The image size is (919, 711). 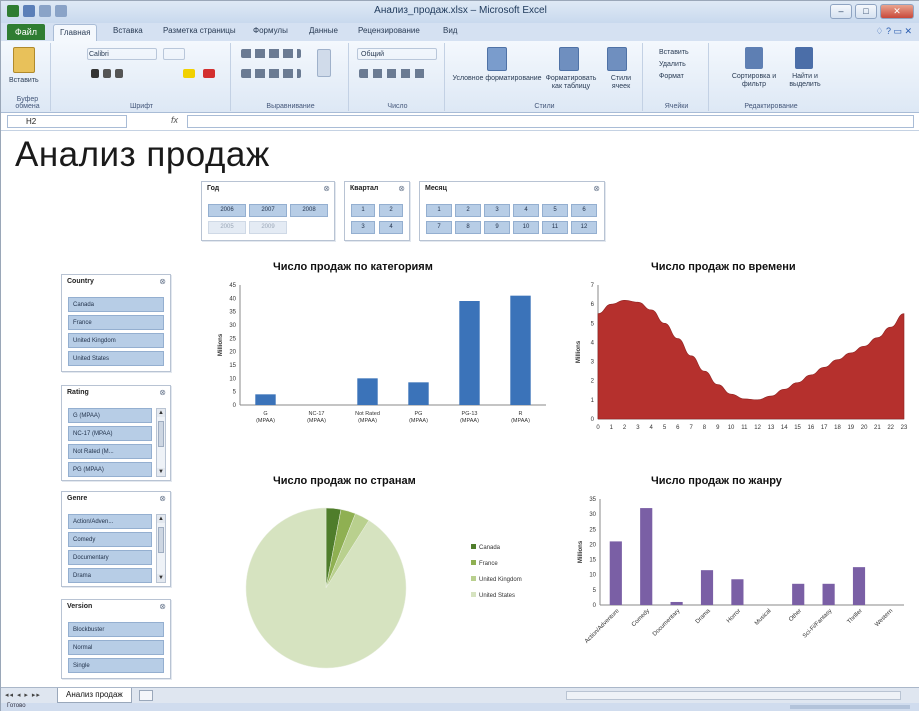 What do you see at coordinates (67, 121) in the screenshot?
I see `name-box: H2` at bounding box center [67, 121].